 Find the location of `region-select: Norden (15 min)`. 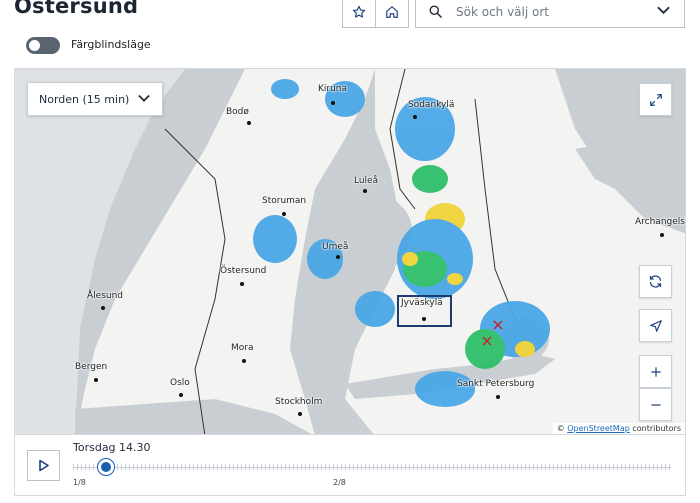

region-select: Norden (15 min) is located at coordinates (95, 99).